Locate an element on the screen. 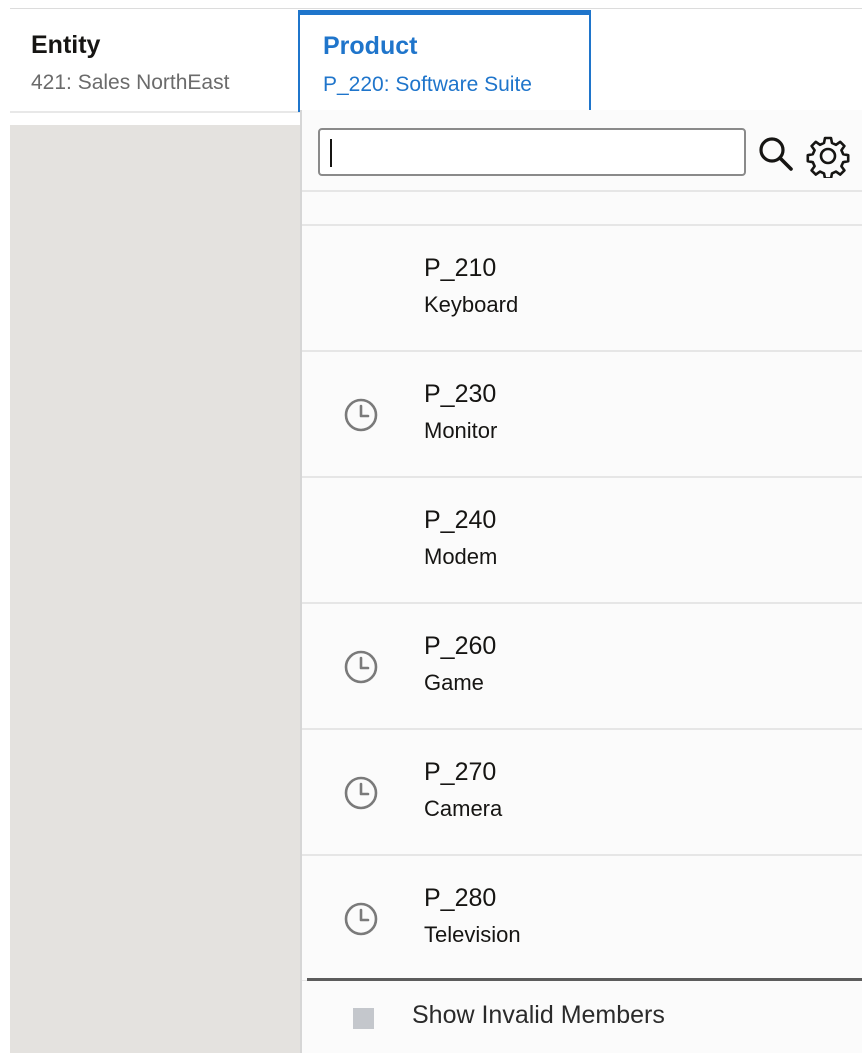 The width and height of the screenshot is (862, 1053). member-name: Game is located at coordinates (454, 682).